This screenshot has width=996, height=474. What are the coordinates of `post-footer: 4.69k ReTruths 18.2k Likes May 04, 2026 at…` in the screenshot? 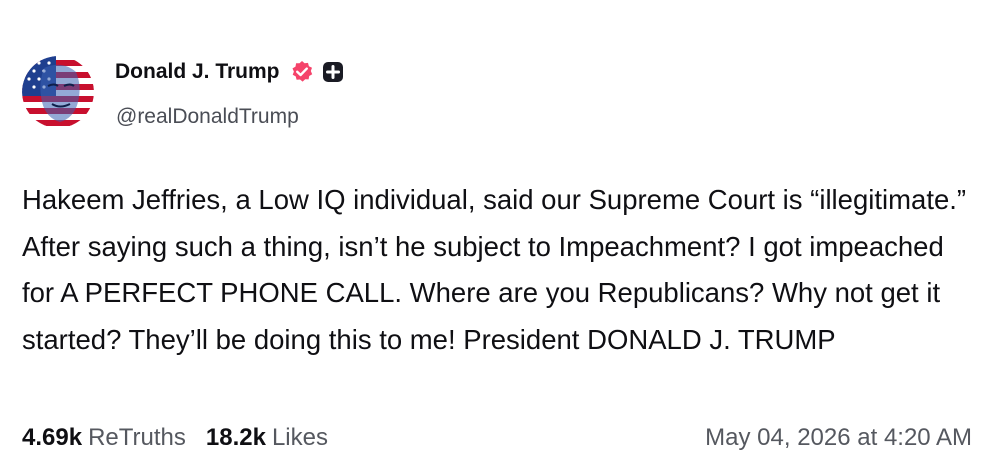 It's located at (497, 438).